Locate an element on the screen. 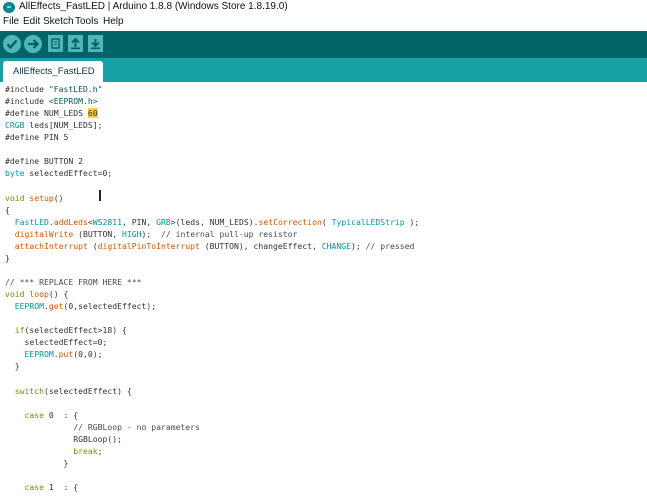 This screenshot has width=647, height=503. menu-sketch: Sketch is located at coordinates (58, 21).